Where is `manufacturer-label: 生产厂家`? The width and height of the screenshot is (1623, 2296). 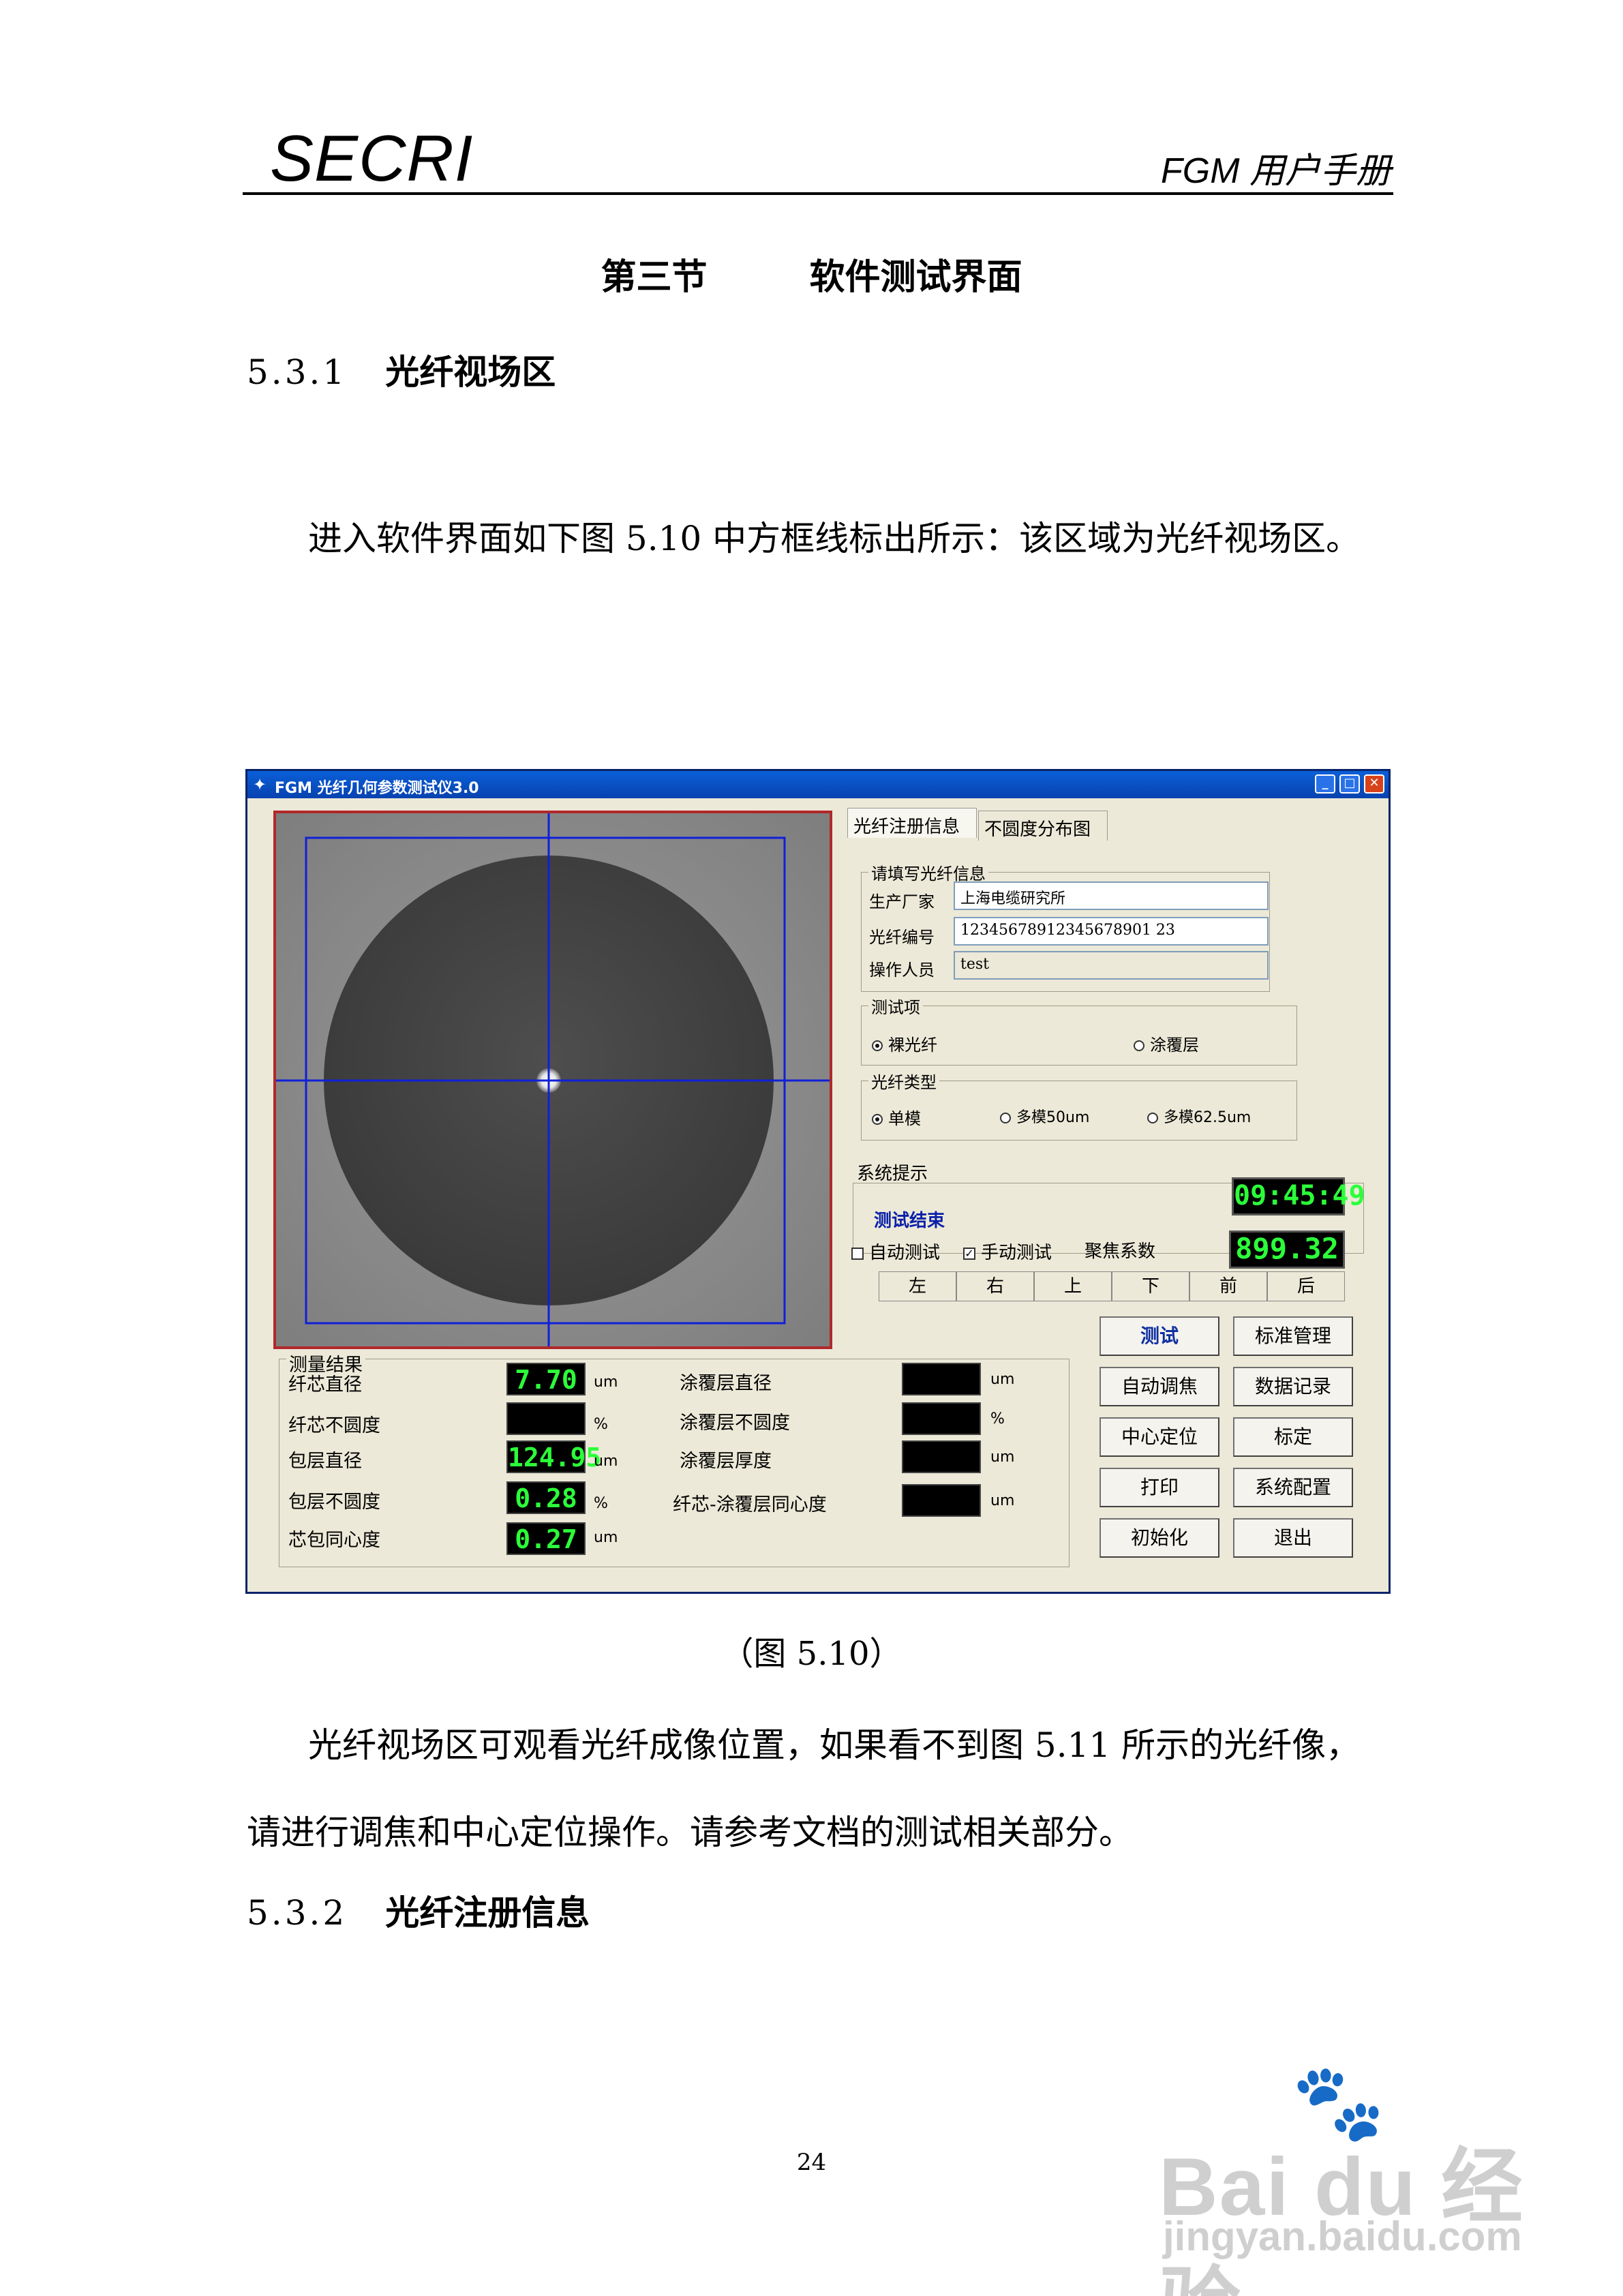
manufacturer-label: 生产厂家 is located at coordinates (902, 901).